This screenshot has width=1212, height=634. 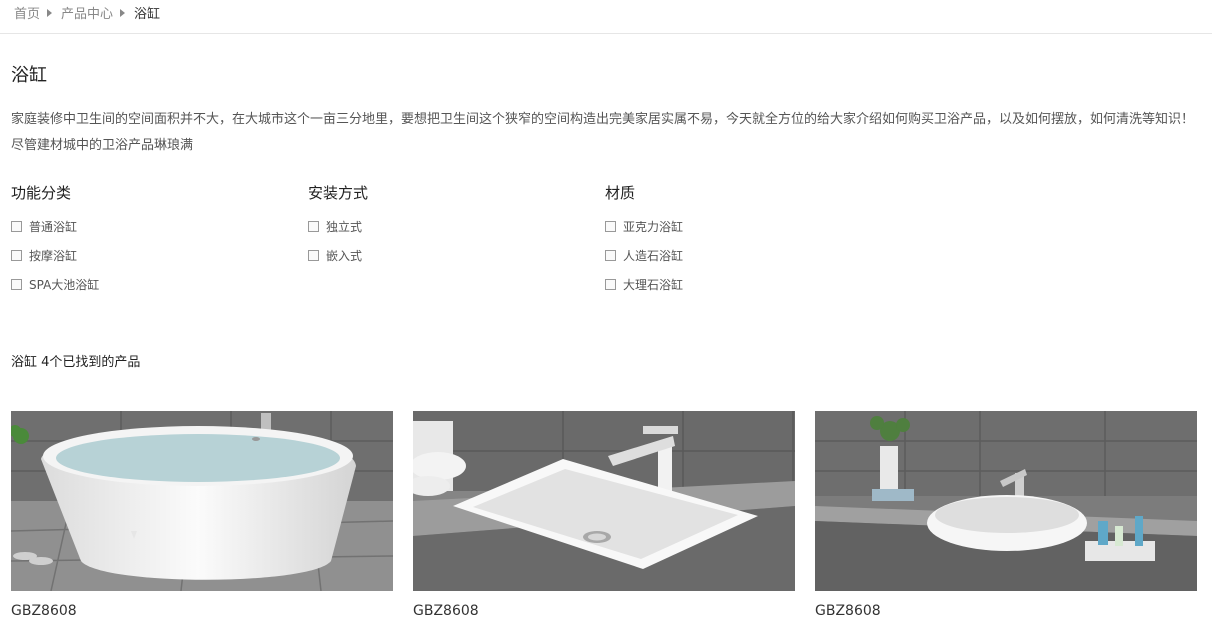 I want to click on filter-option: 亚克力浴缸, so click(x=753, y=226).